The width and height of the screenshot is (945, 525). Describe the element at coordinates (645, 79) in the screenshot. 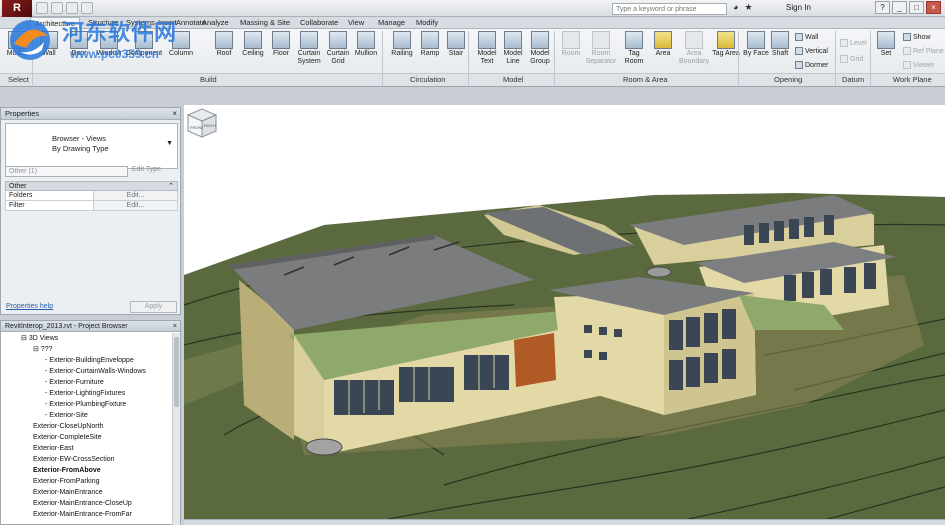

I see `panel-label-room-area: Room & Area` at that location.